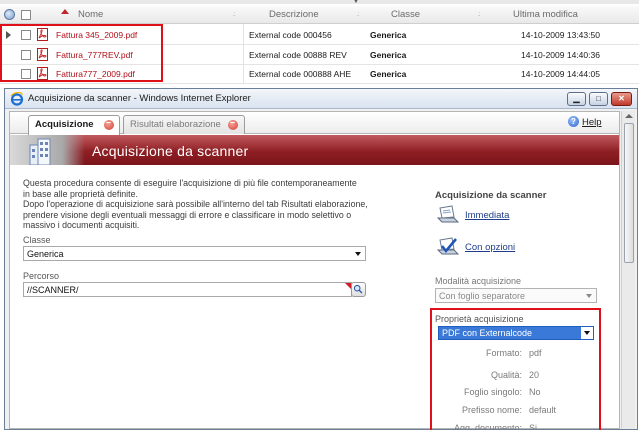  I want to click on immediate-link: Immediata, so click(487, 215).